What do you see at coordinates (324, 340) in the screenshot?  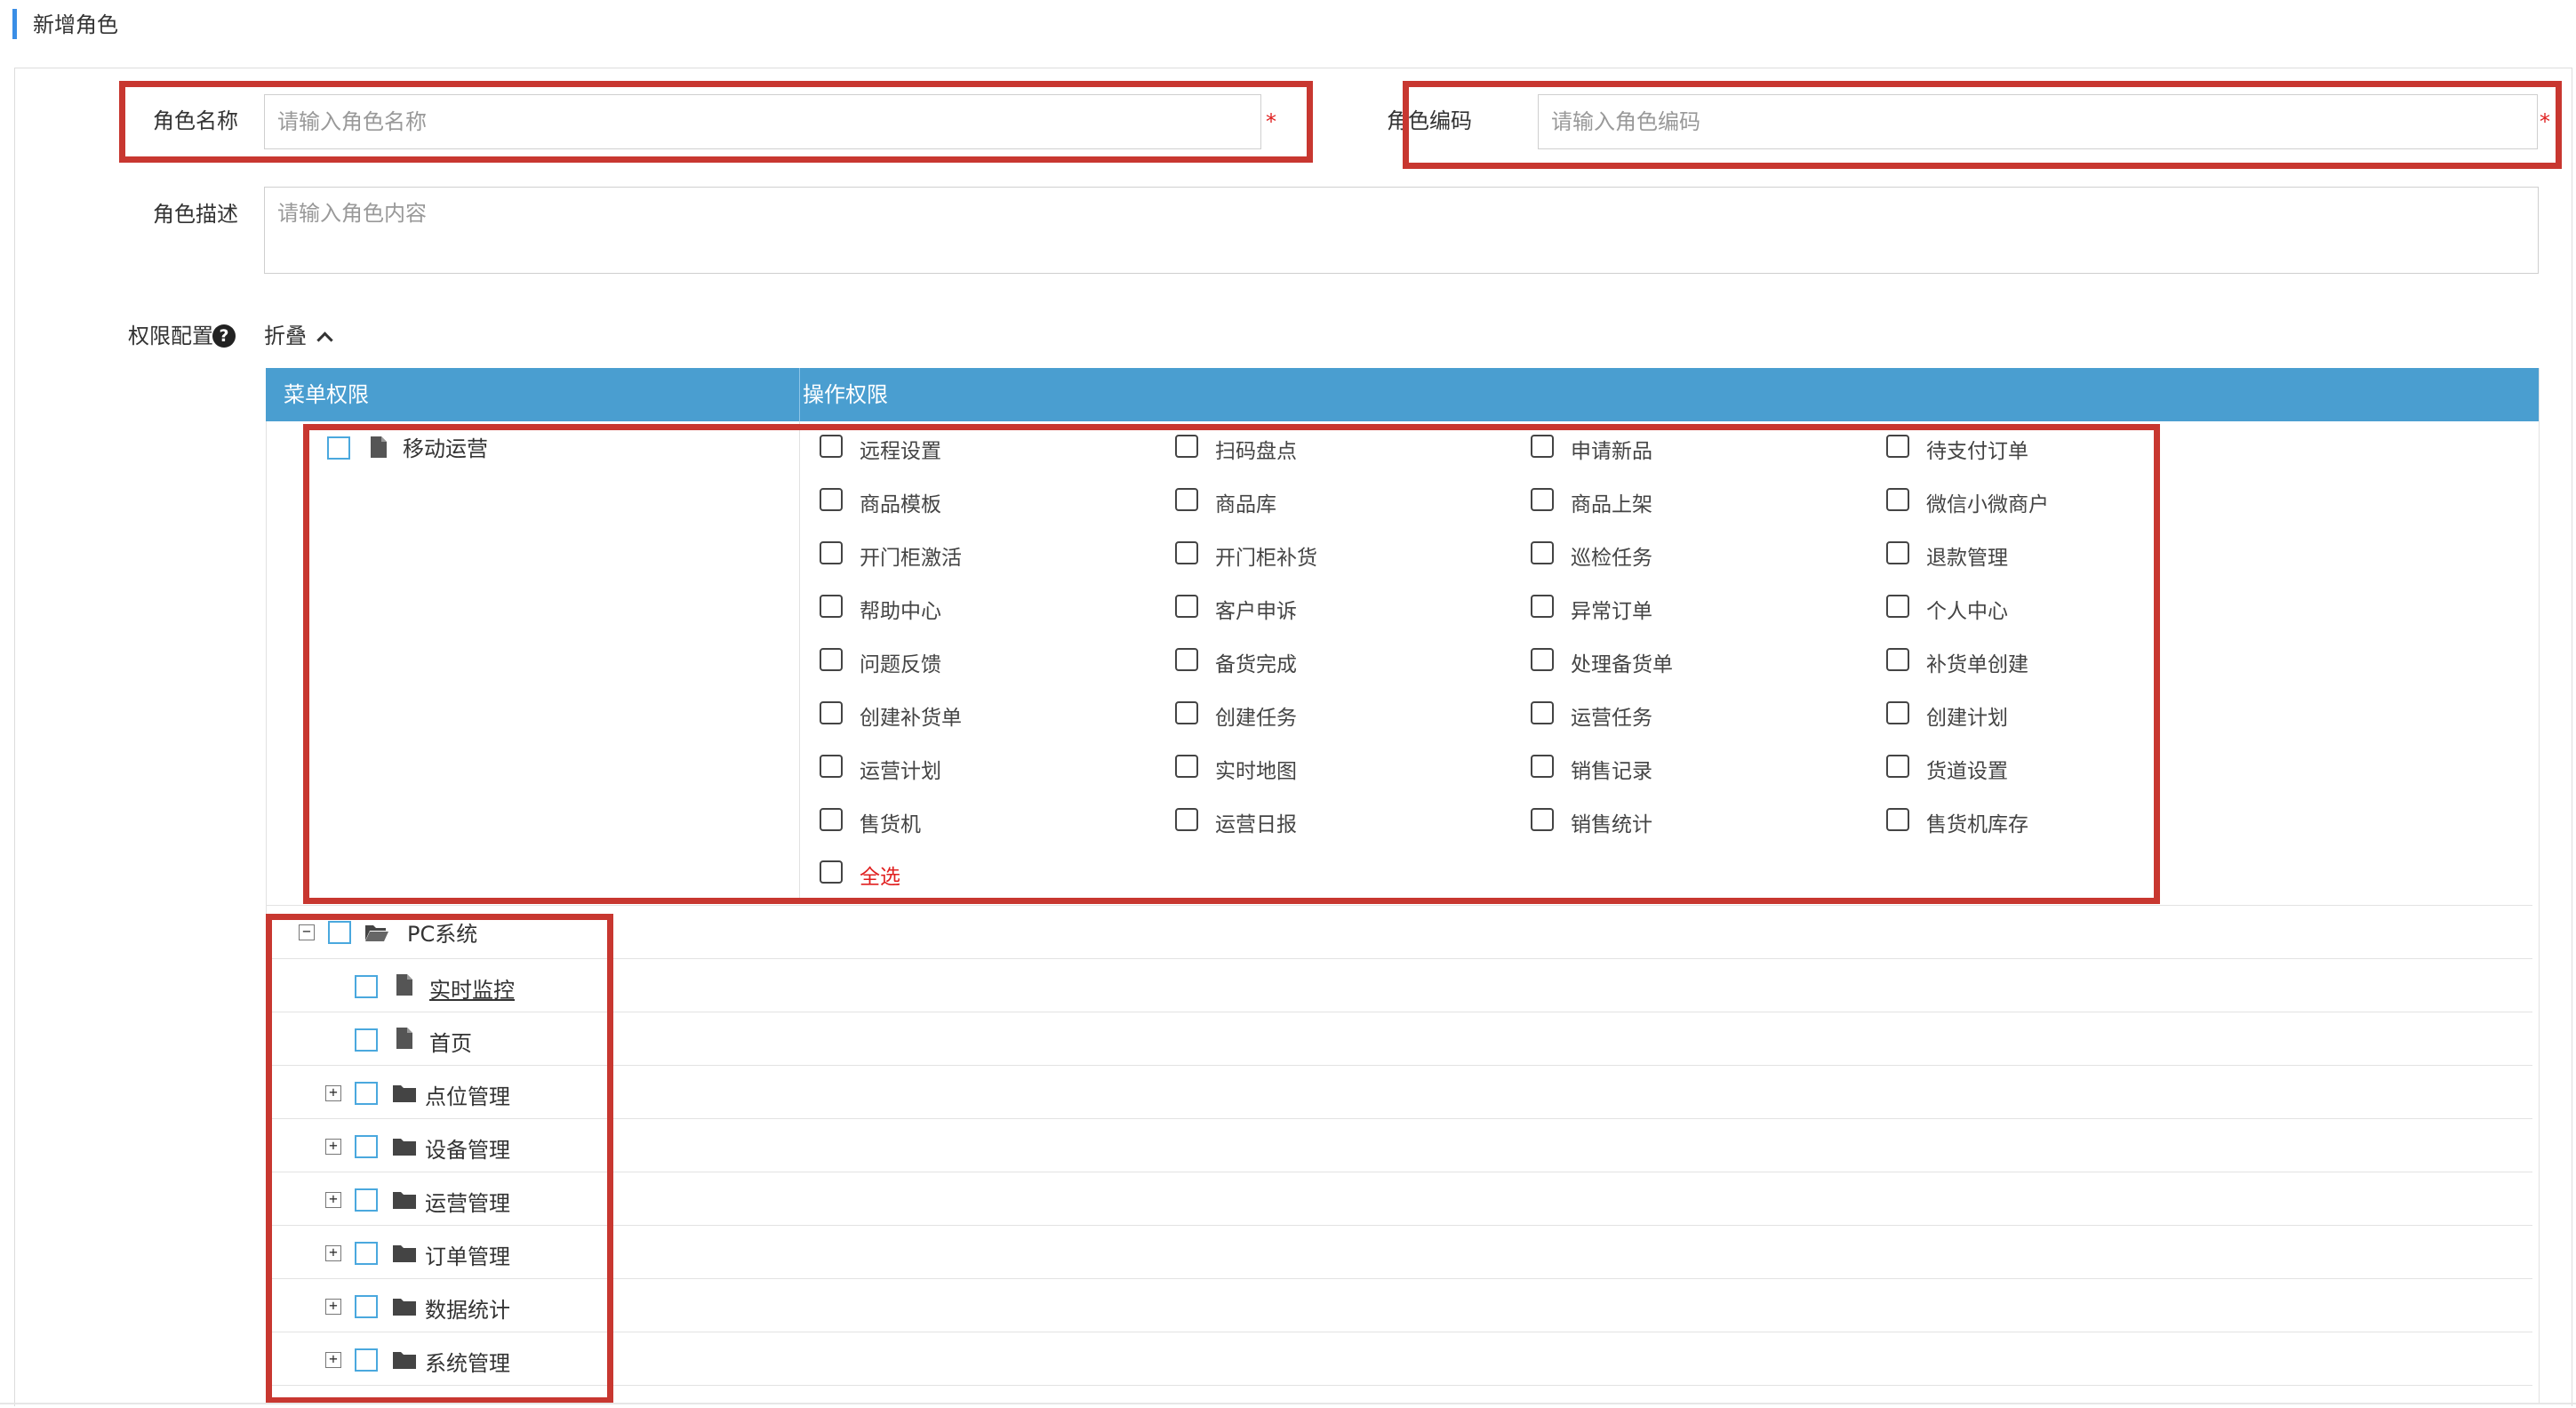 I see `chevron-up-icon` at bounding box center [324, 340].